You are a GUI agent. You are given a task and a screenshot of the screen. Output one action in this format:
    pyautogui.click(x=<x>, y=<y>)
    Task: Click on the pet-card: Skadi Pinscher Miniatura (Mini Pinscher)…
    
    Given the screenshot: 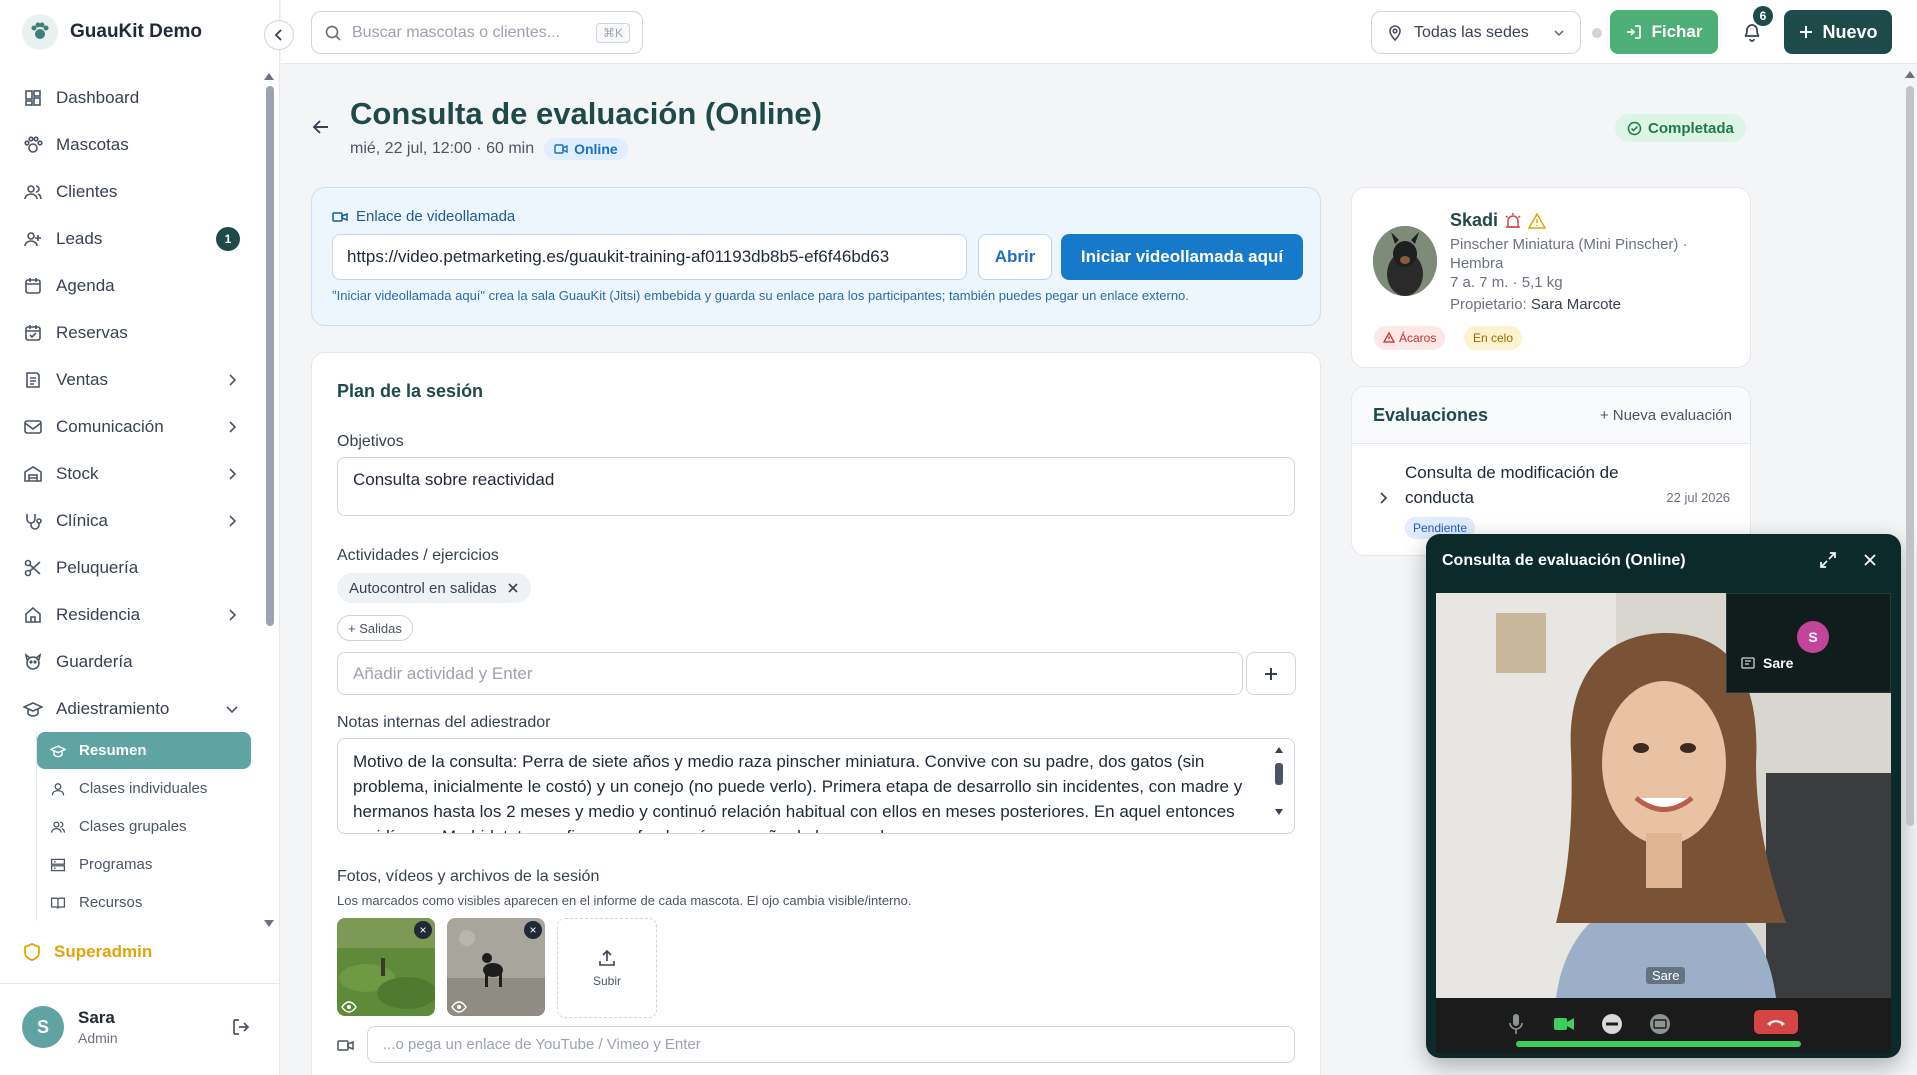 What is the action you would take?
    pyautogui.click(x=1551, y=277)
    